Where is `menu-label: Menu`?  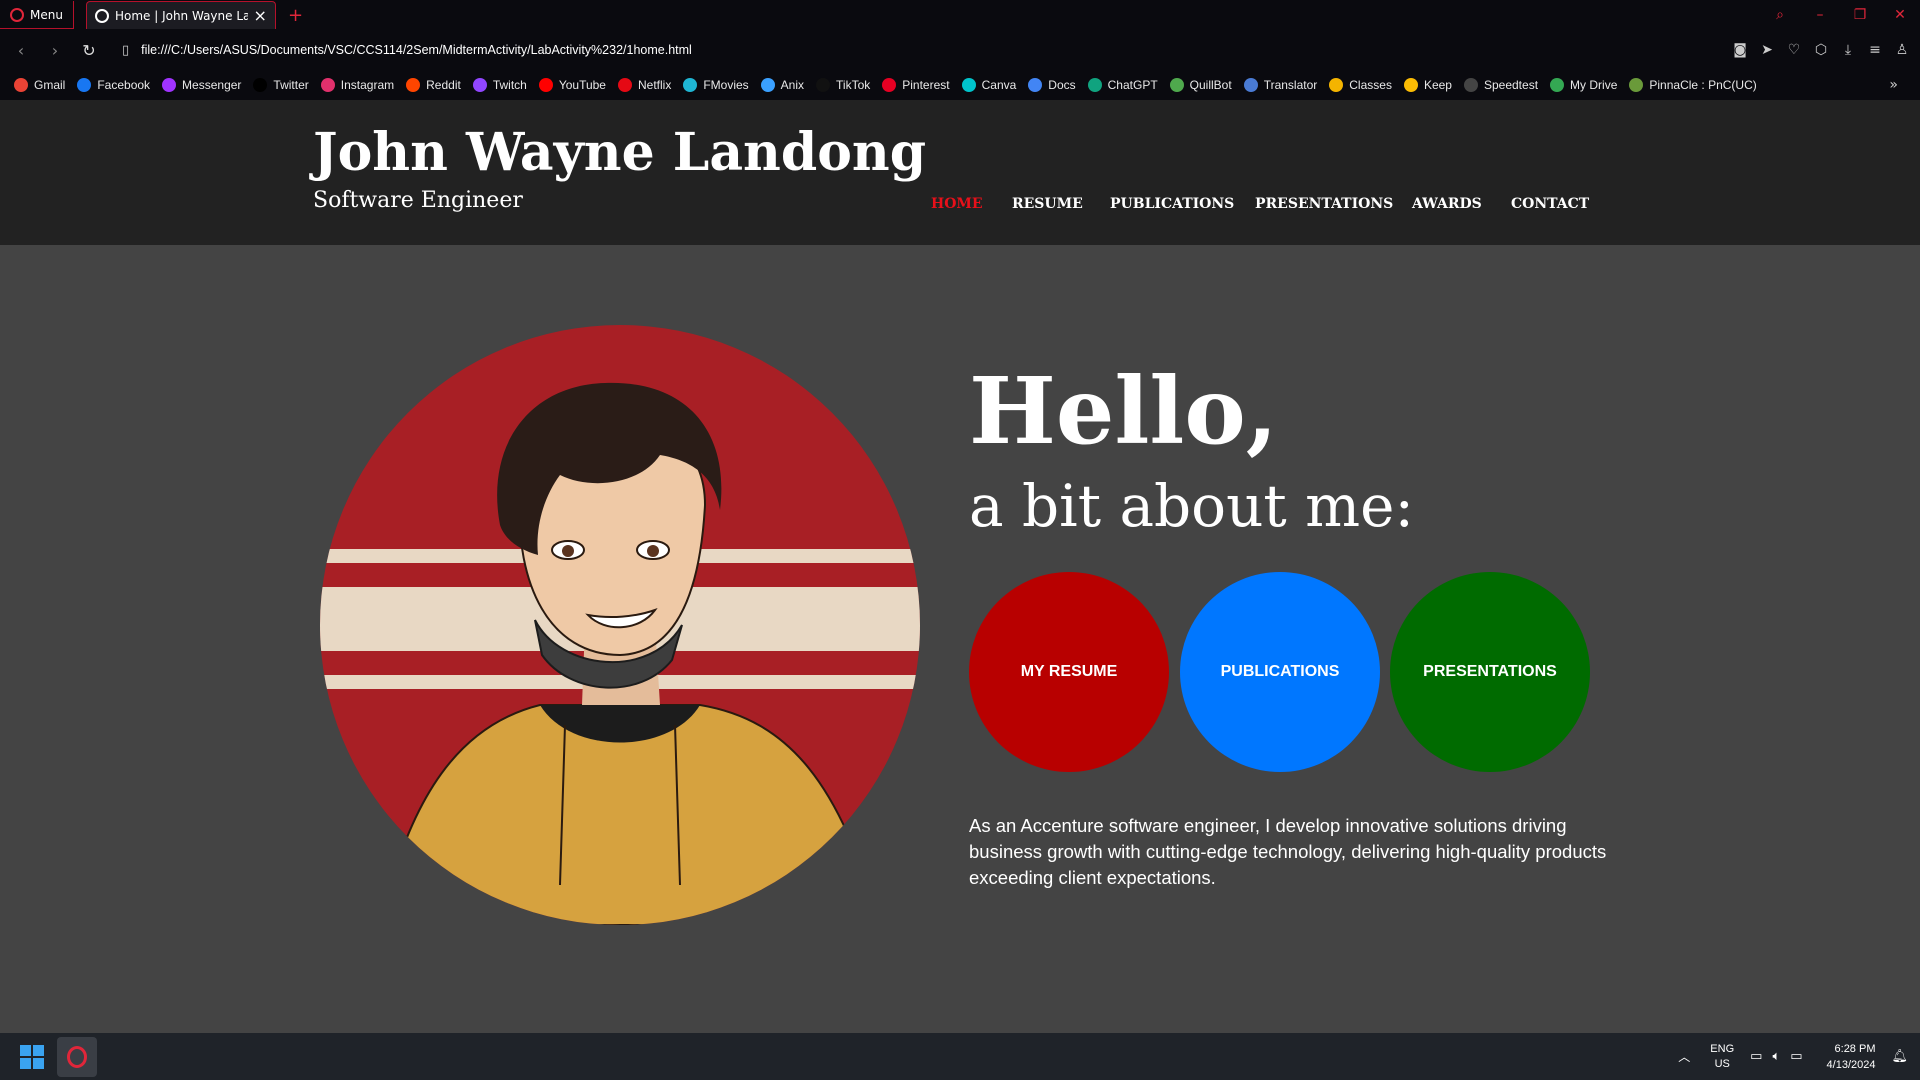 menu-label: Menu is located at coordinates (46, 14).